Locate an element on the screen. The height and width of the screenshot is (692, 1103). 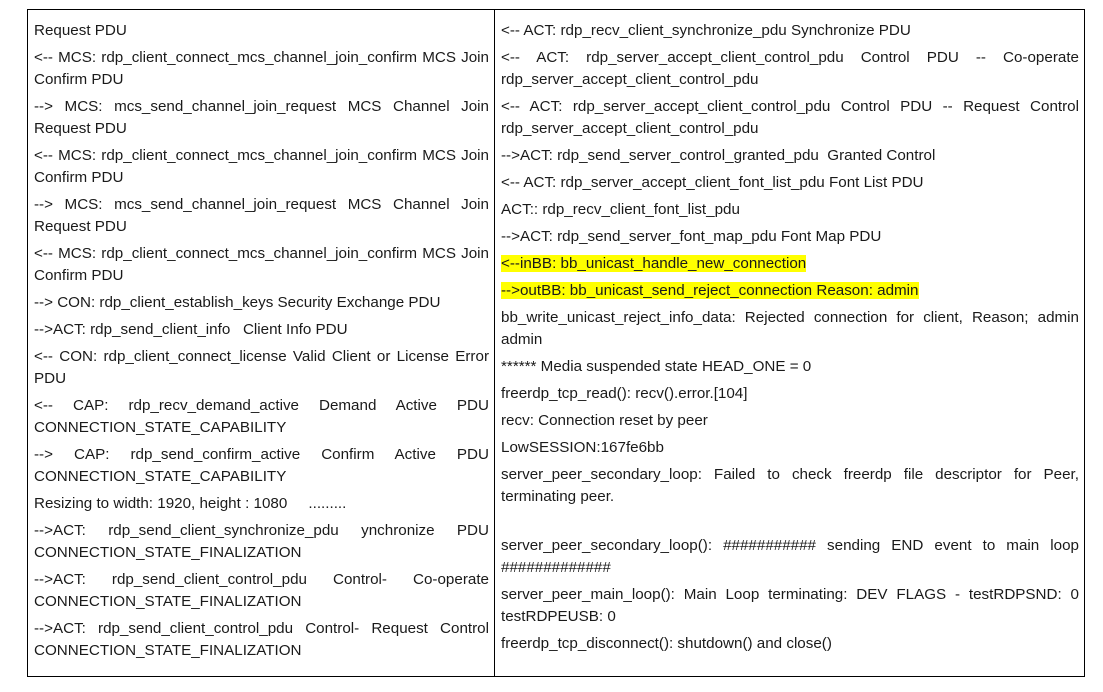
log-line: Request PDU is located at coordinates (80, 30).